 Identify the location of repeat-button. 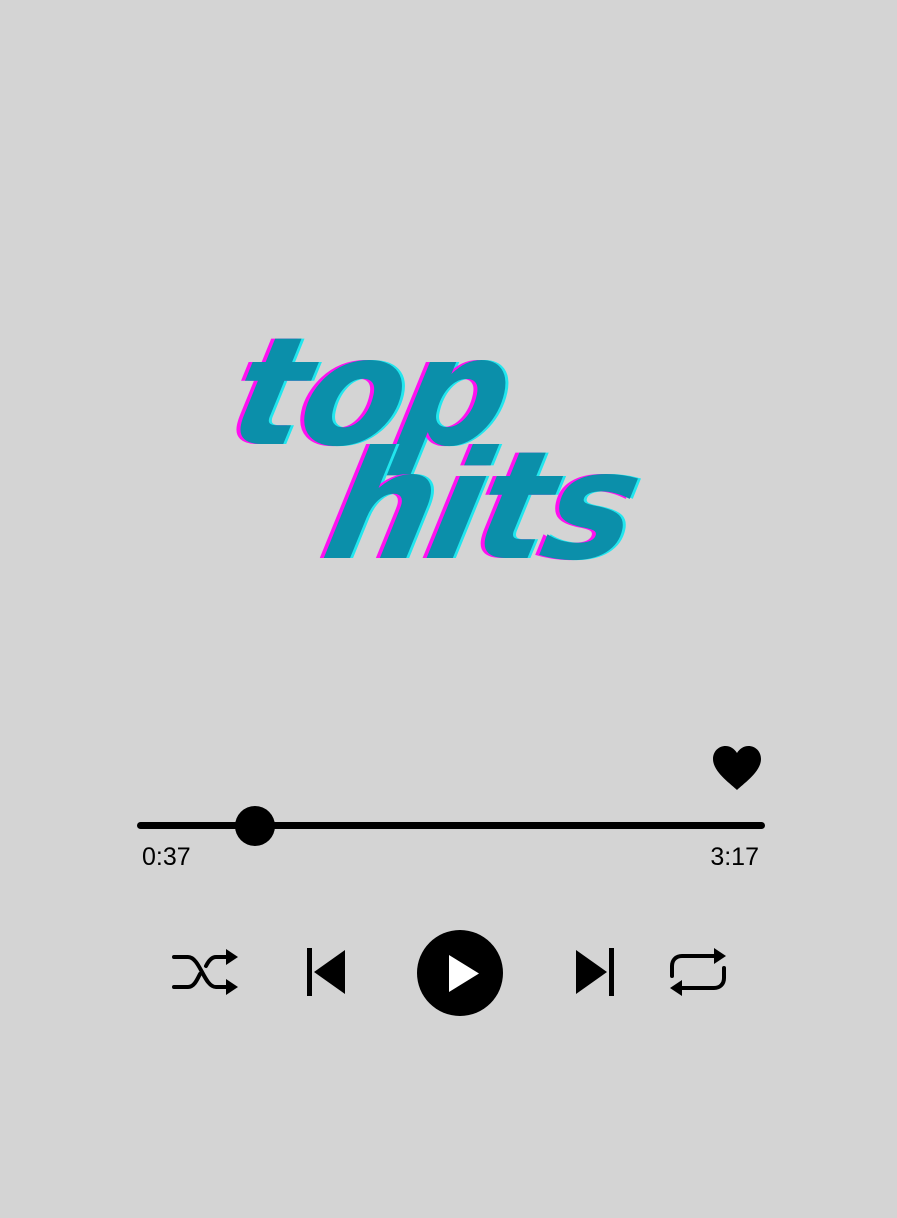
(698, 972).